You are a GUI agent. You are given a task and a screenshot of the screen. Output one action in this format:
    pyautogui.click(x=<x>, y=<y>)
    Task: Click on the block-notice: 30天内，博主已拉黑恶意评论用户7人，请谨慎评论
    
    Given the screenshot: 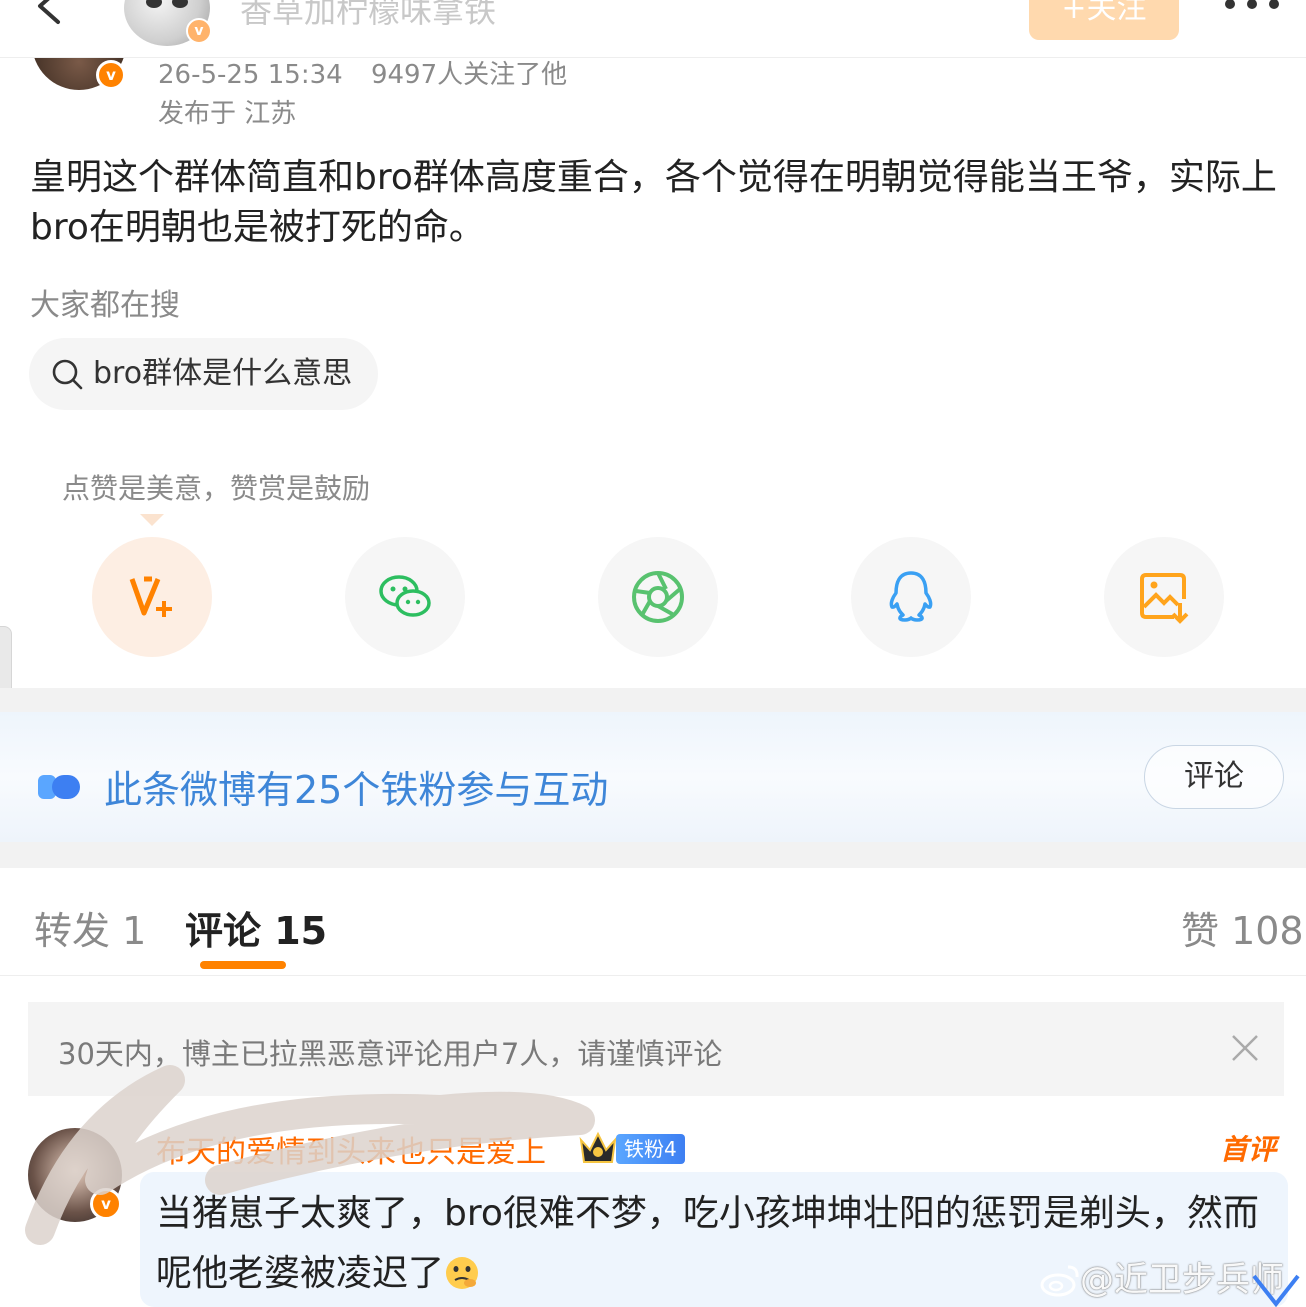 What is the action you would take?
    pyautogui.click(x=656, y=1049)
    